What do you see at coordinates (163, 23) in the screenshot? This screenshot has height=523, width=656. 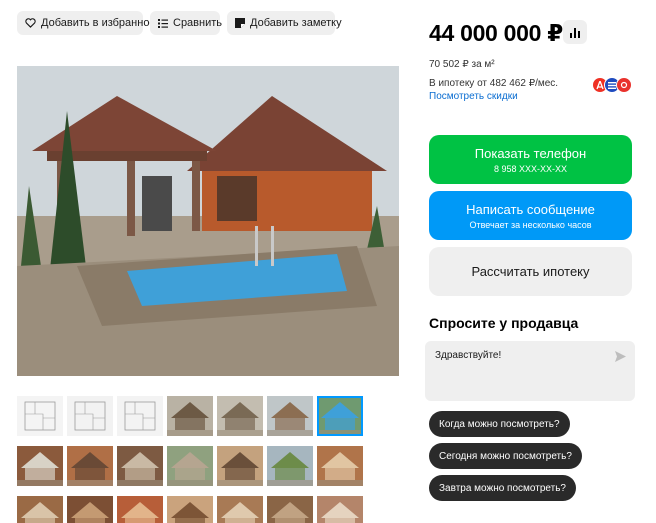 I see `compare-icon` at bounding box center [163, 23].